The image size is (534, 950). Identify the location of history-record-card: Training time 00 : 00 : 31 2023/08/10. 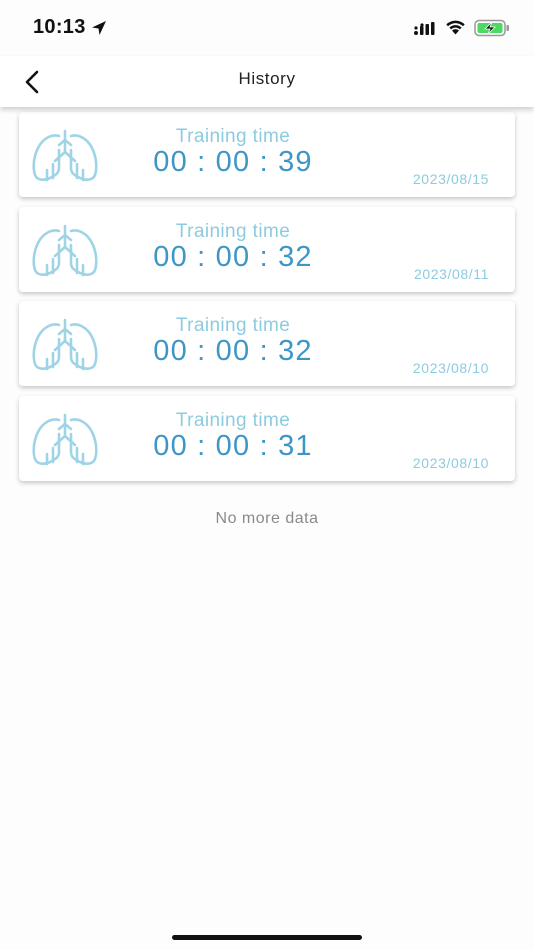
(267, 438).